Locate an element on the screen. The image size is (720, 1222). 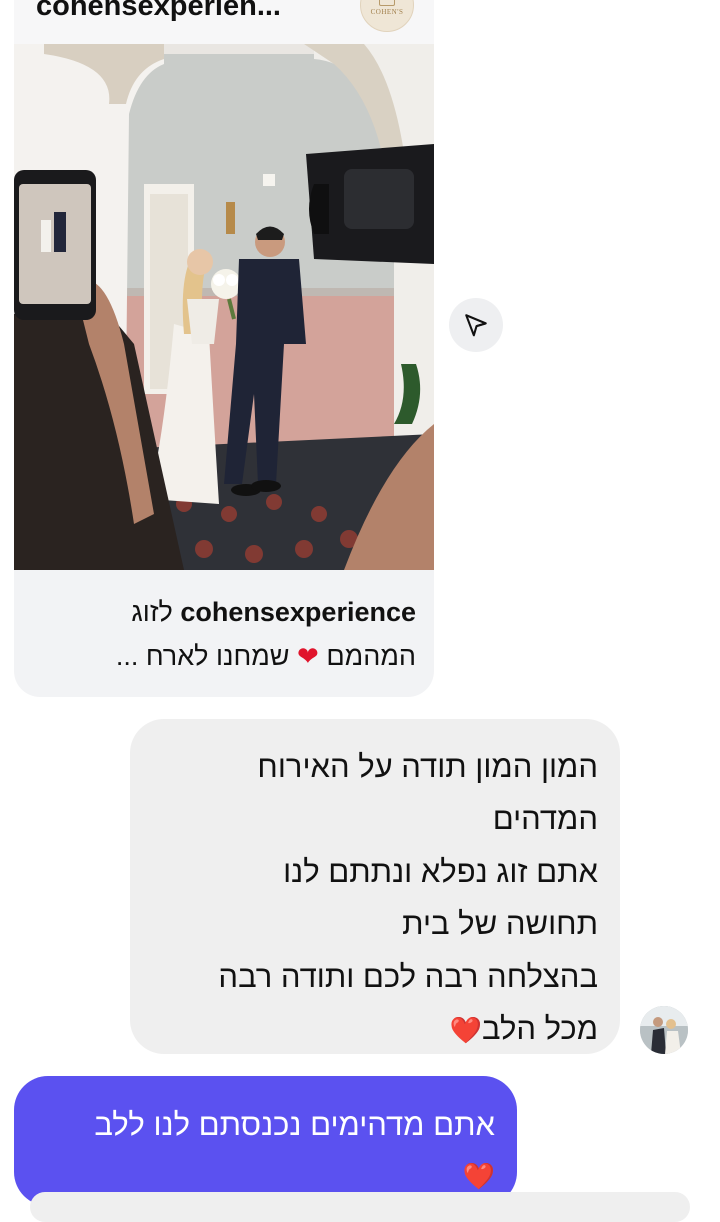
message-line: תחושה של בית is located at coordinates (500, 924).